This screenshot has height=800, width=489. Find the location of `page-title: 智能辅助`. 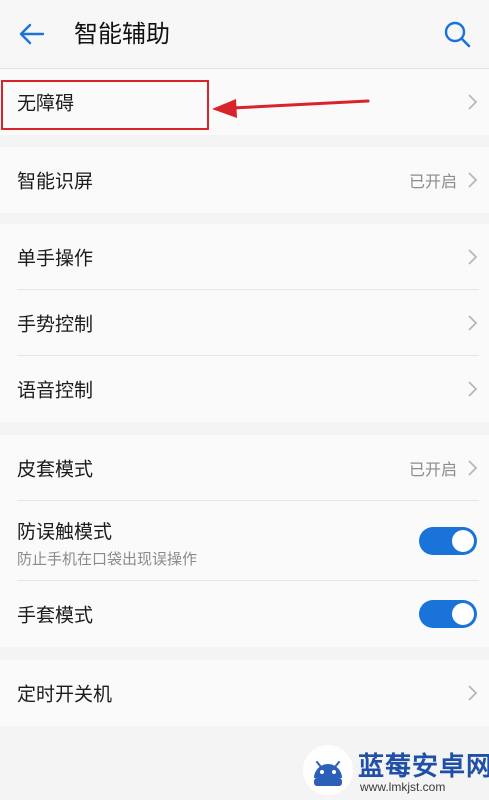

page-title: 智能辅助 is located at coordinates (122, 34).